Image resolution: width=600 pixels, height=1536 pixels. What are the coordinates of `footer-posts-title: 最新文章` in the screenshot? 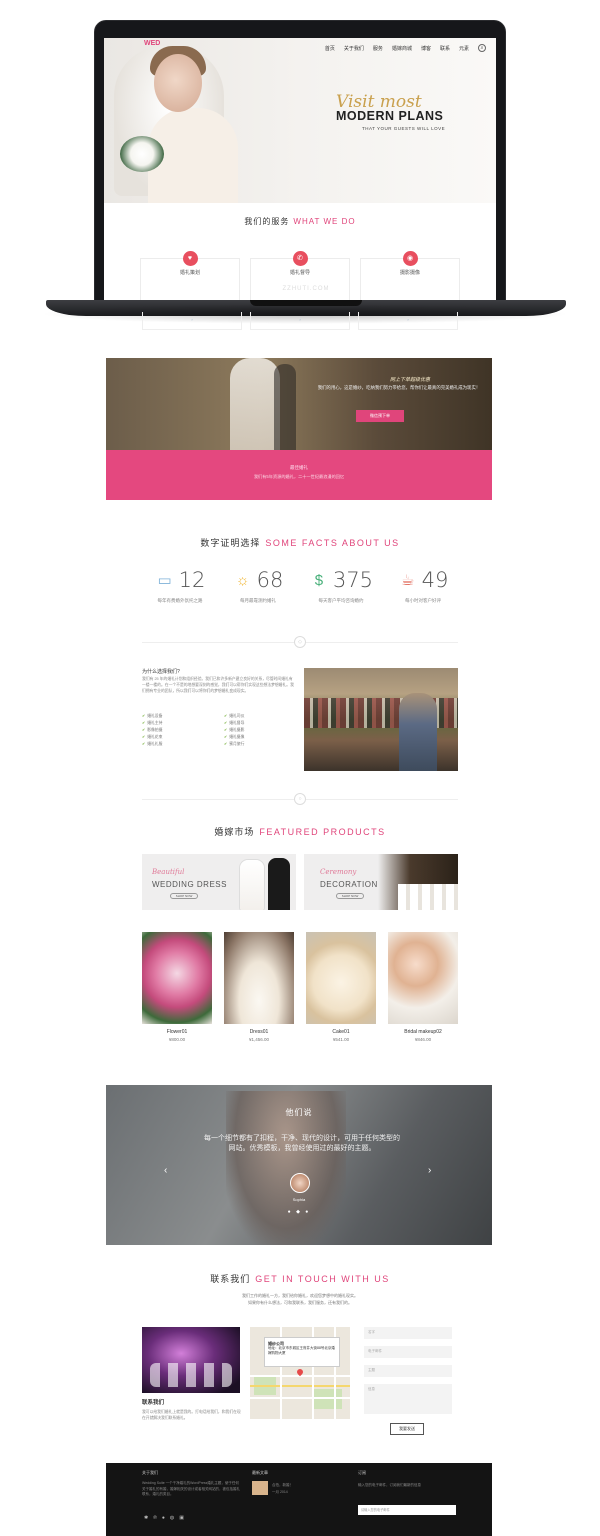 It's located at (260, 1472).